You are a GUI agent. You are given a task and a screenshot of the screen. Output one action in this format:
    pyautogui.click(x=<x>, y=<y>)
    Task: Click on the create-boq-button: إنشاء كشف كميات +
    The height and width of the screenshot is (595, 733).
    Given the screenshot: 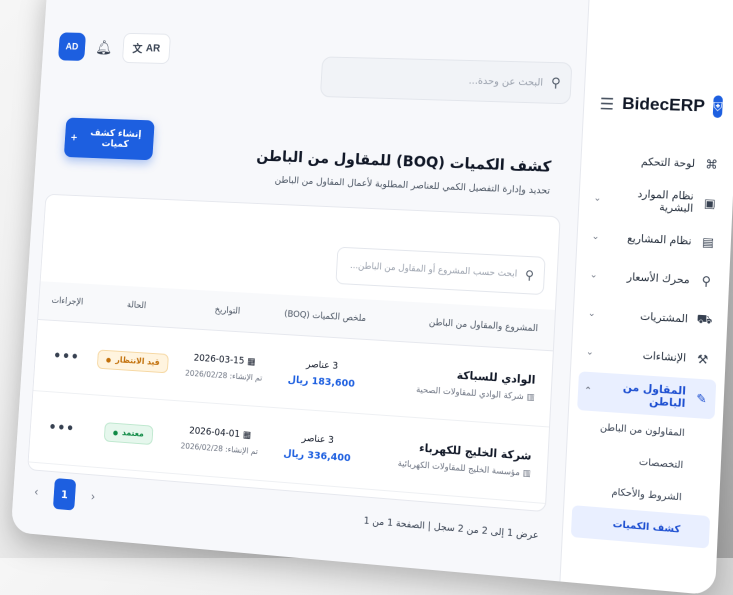 What is the action you would take?
    pyautogui.click(x=109, y=139)
    